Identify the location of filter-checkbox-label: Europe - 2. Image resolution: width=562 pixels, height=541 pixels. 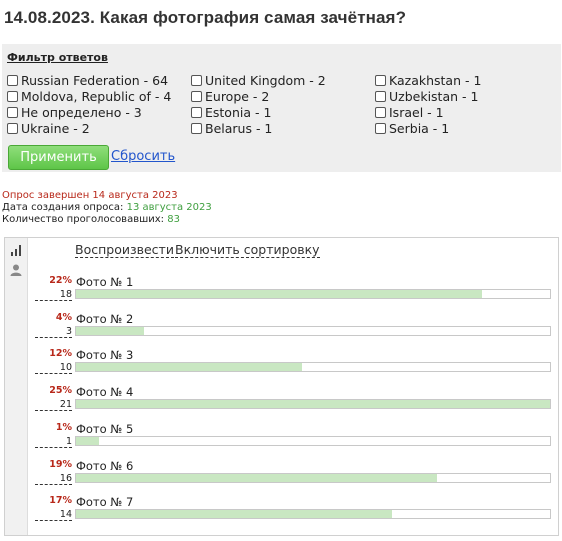
(237, 96).